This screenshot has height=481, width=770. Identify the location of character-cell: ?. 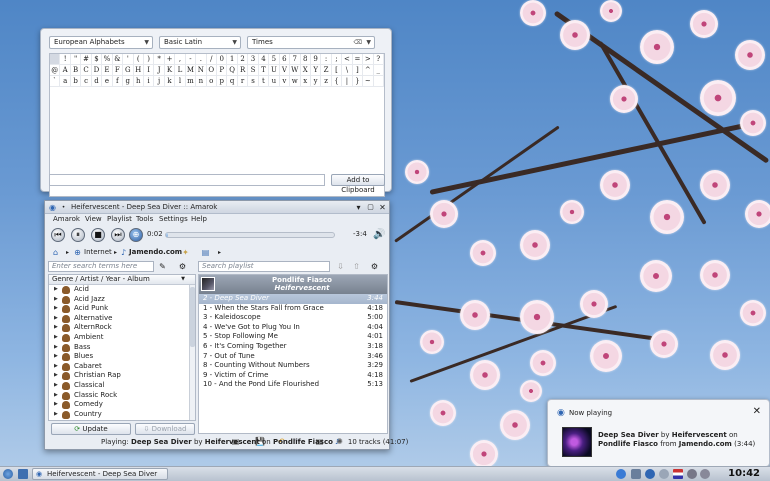
(378, 59).